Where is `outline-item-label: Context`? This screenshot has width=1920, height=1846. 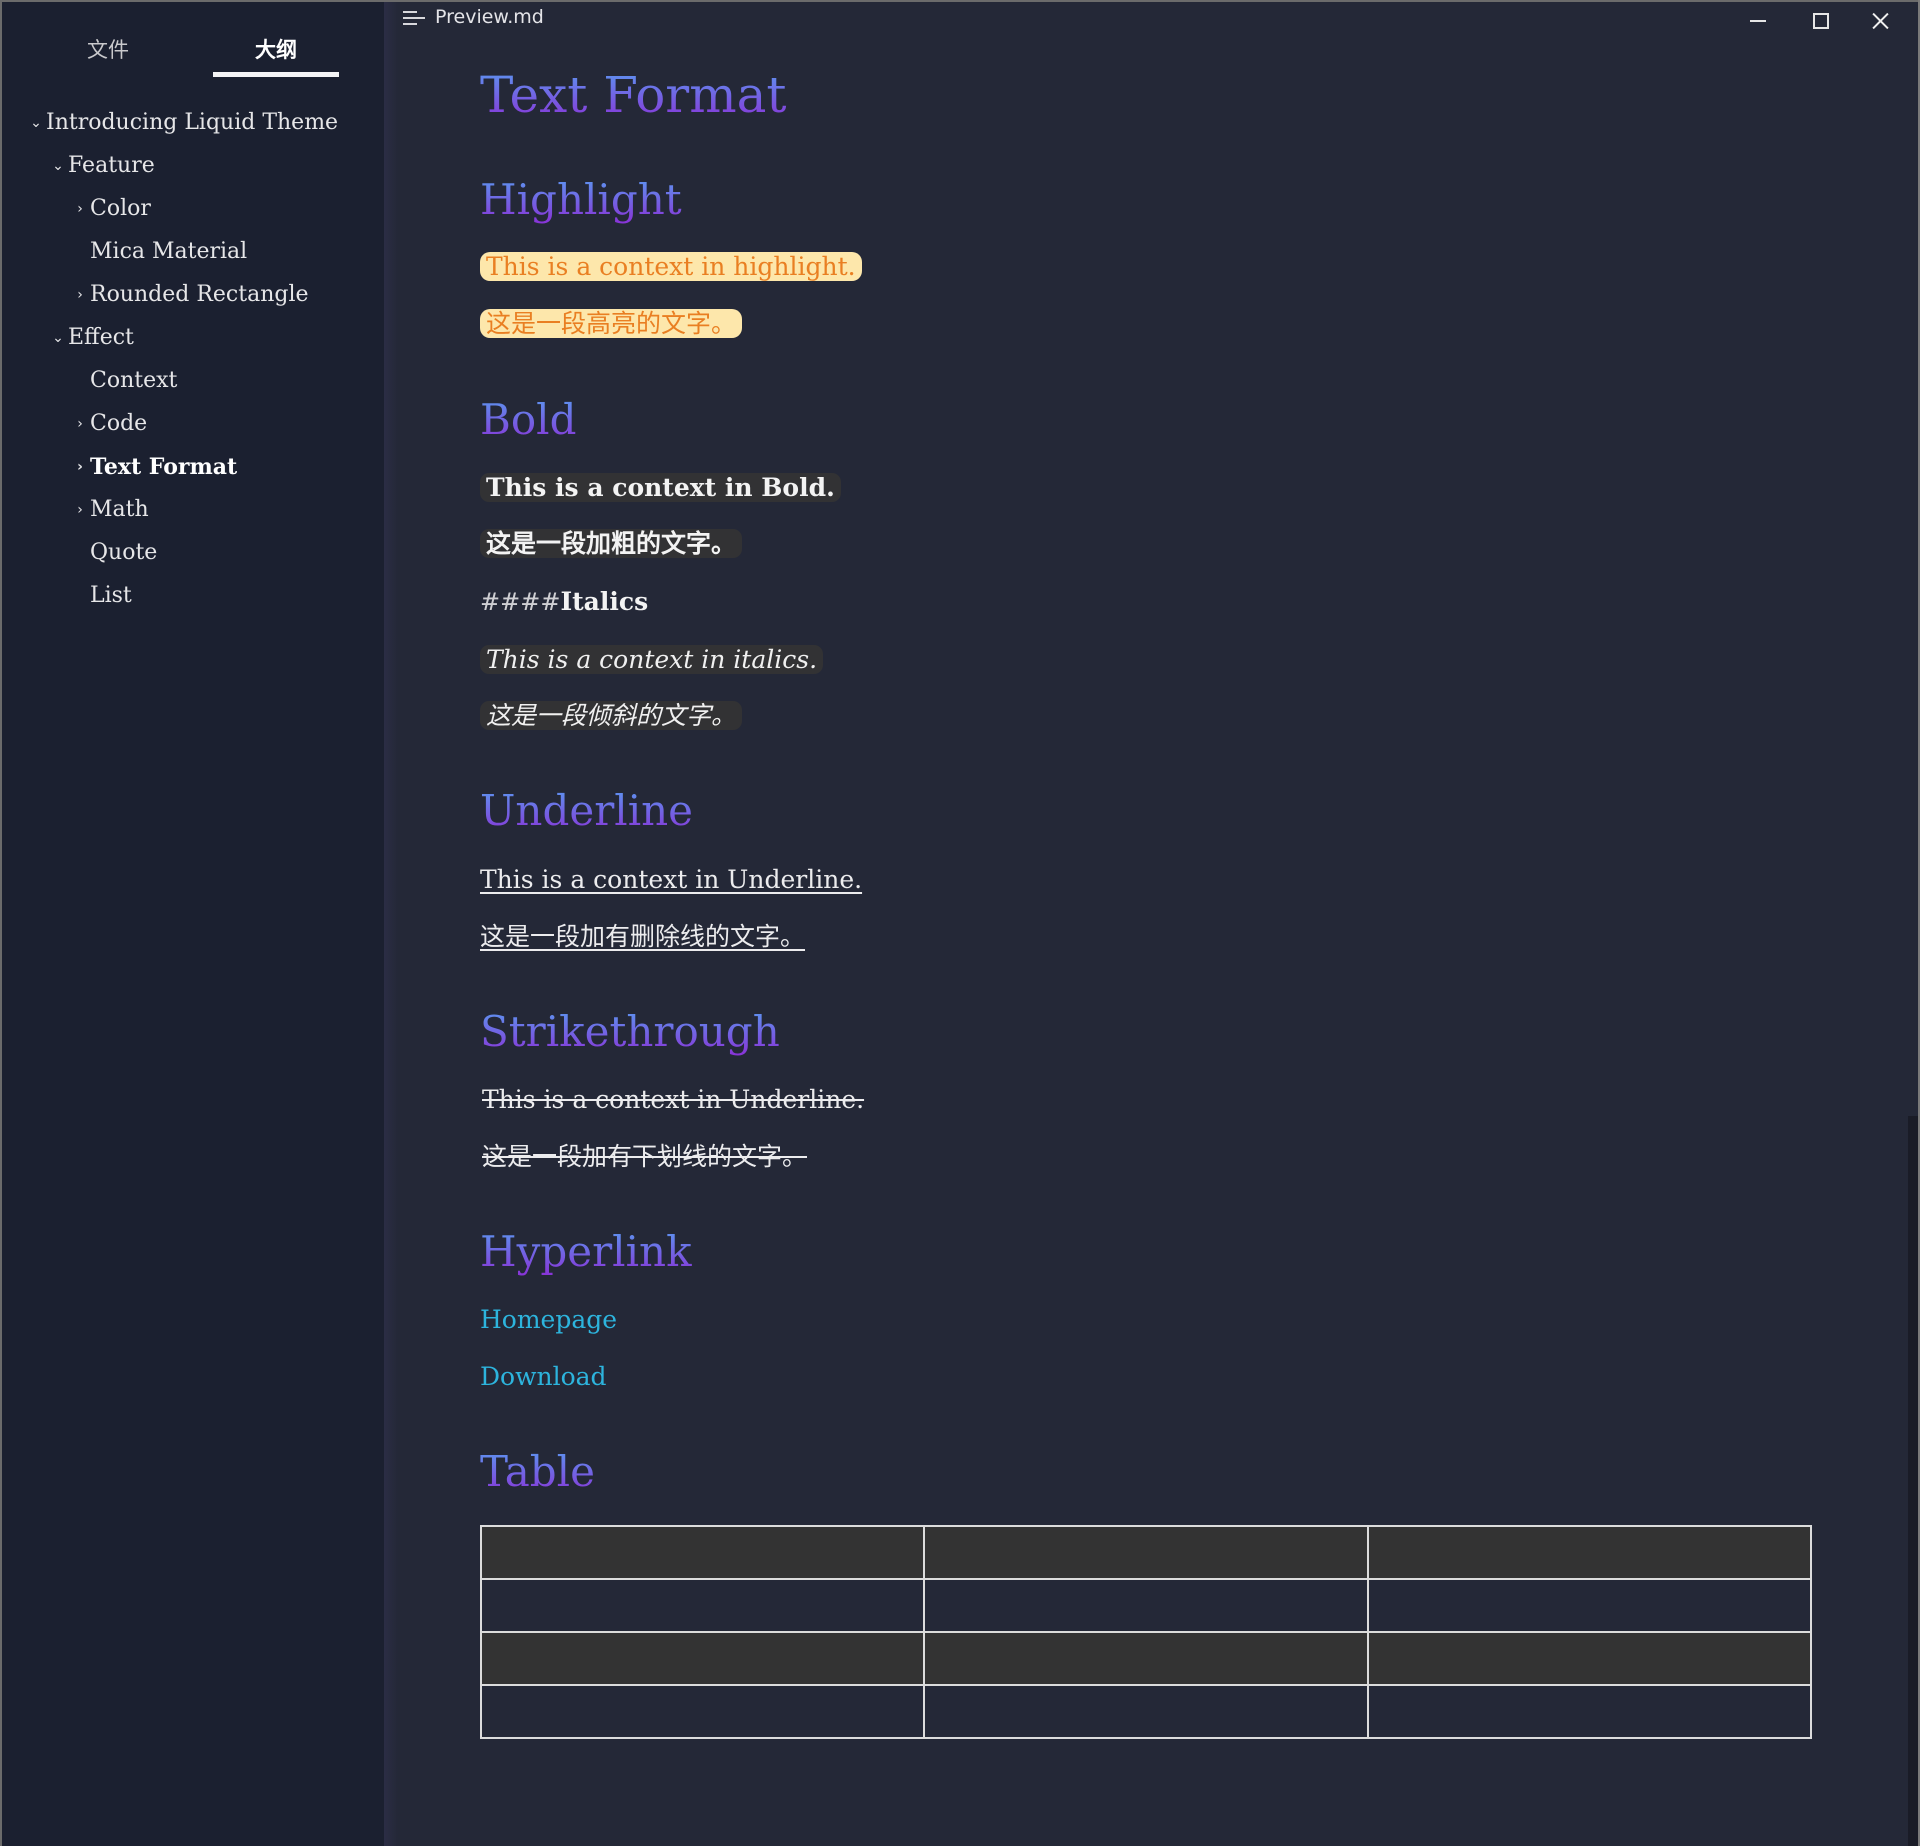 outline-item-label: Context is located at coordinates (134, 380).